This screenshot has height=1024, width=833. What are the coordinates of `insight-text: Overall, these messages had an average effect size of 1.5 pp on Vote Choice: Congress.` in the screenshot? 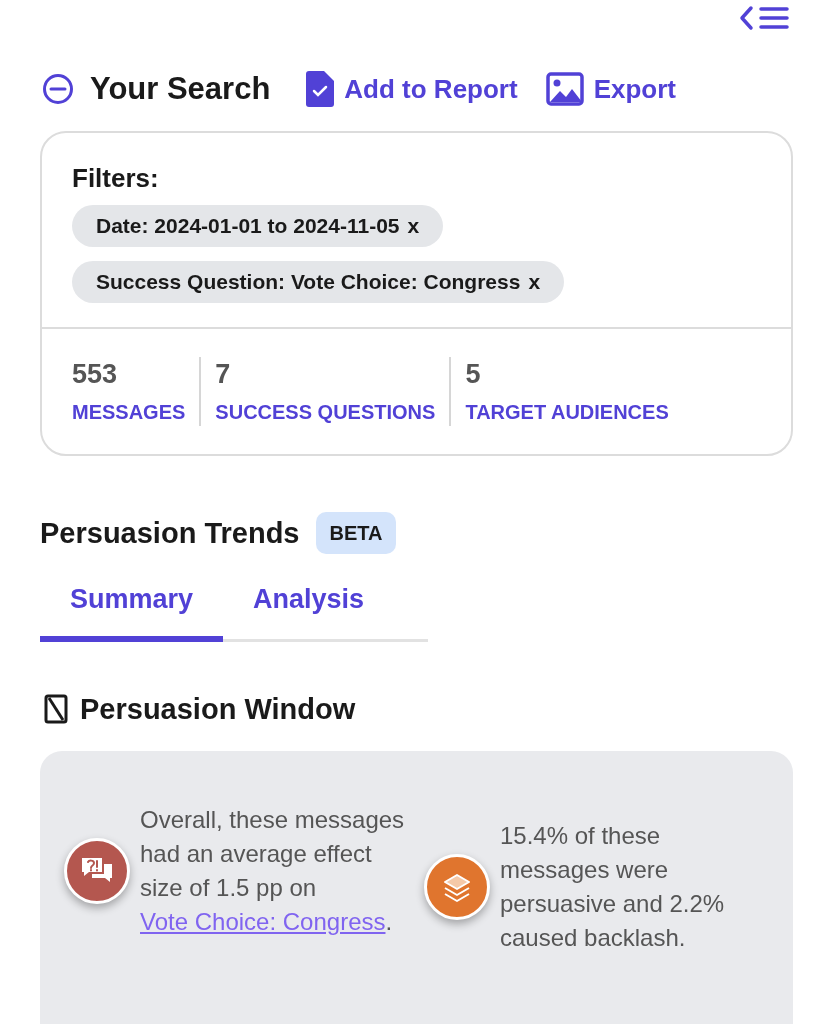 It's located at (273, 871).